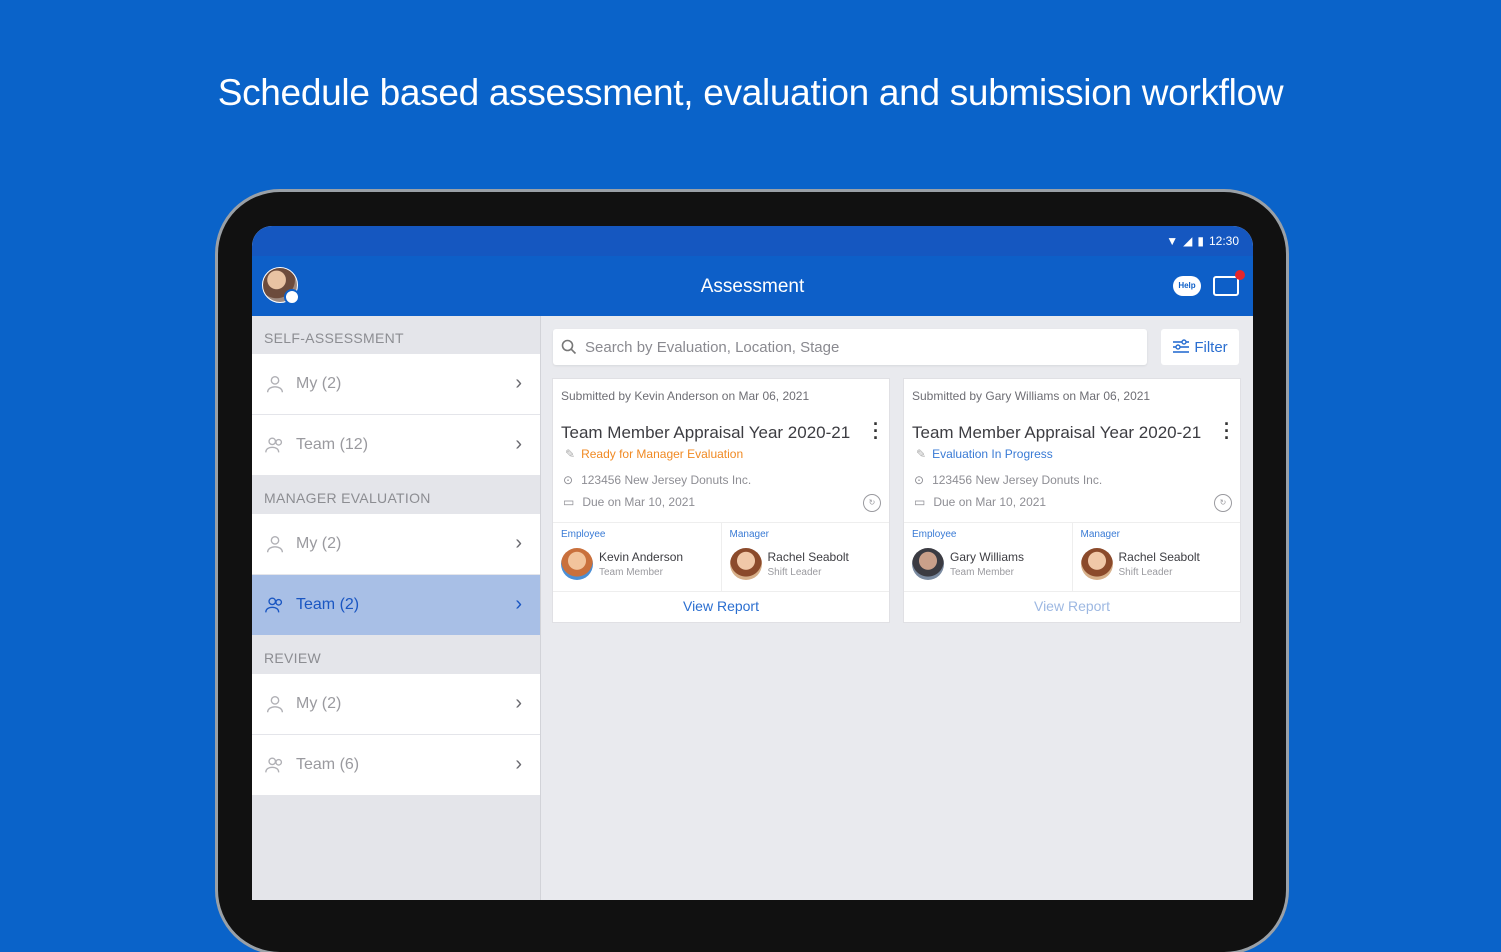  What do you see at coordinates (396, 765) in the screenshot?
I see `sidebar-item-review-team: Team (6) ›` at bounding box center [396, 765].